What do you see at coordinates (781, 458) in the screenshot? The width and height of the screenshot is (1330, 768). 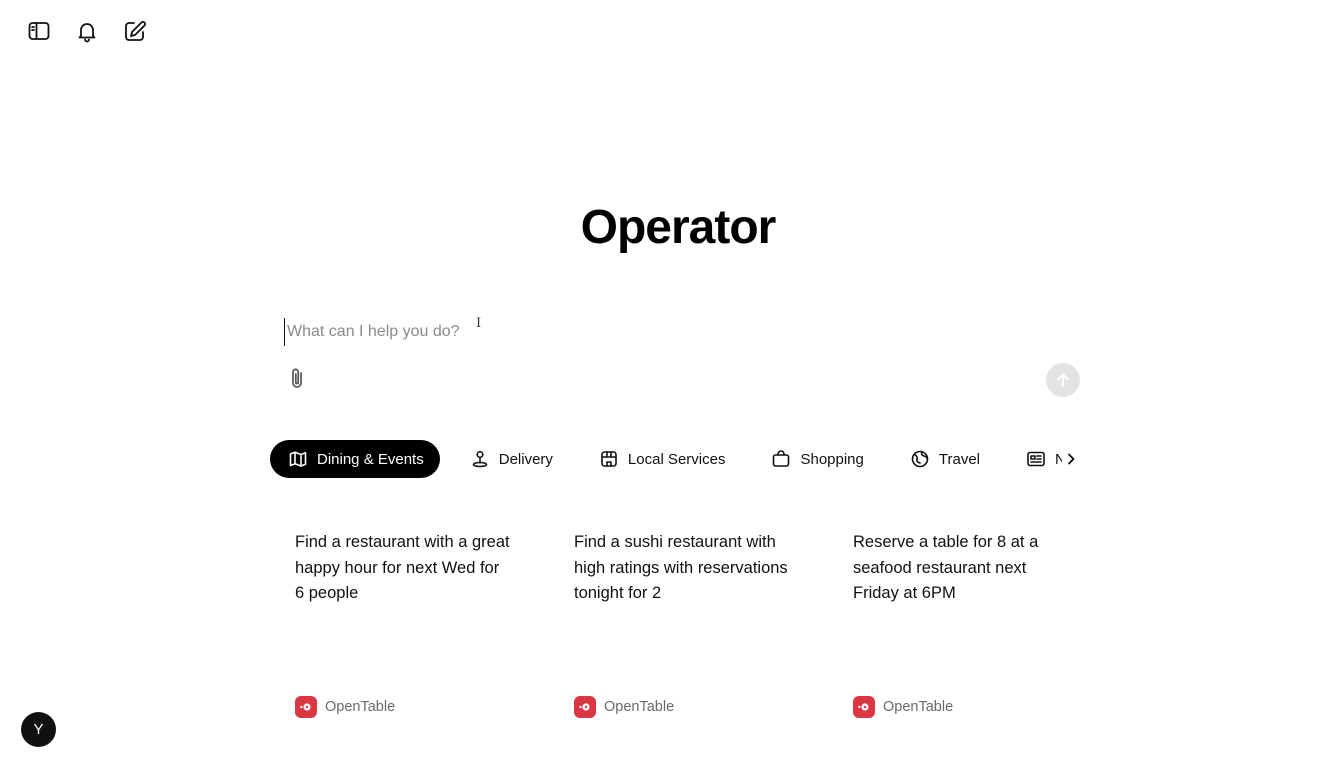 I see `shopping-bag-icon` at bounding box center [781, 458].